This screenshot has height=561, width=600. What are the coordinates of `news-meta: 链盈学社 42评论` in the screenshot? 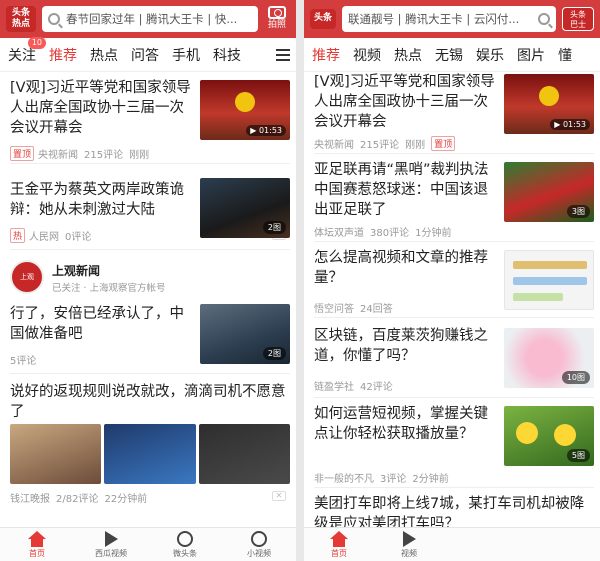 It's located at (353, 385).